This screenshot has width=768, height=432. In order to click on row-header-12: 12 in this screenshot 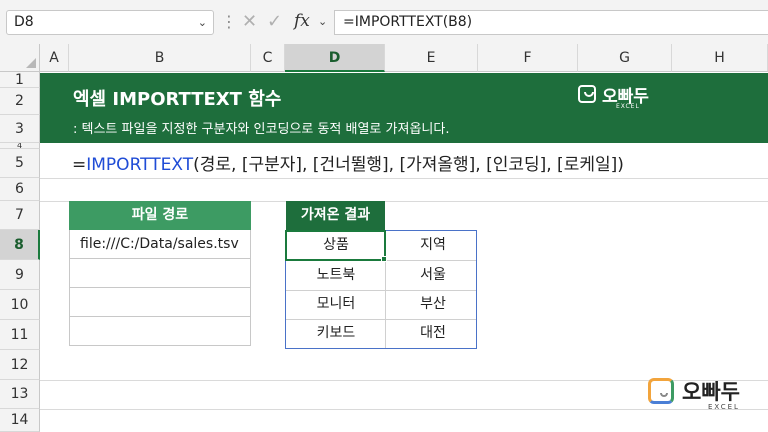, I will do `click(20, 365)`.